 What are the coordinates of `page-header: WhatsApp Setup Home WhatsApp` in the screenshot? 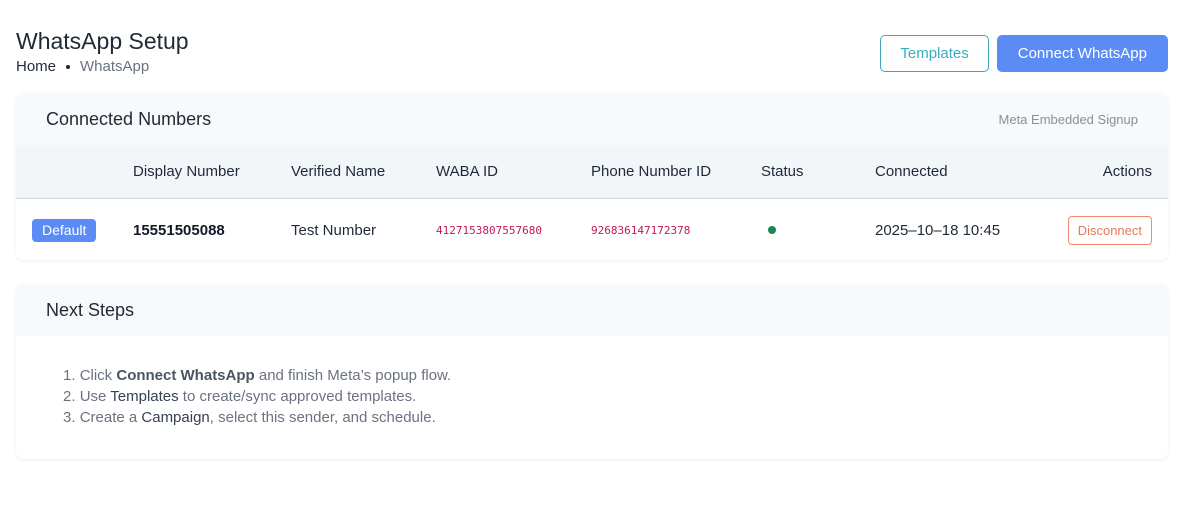 It's located at (102, 50).